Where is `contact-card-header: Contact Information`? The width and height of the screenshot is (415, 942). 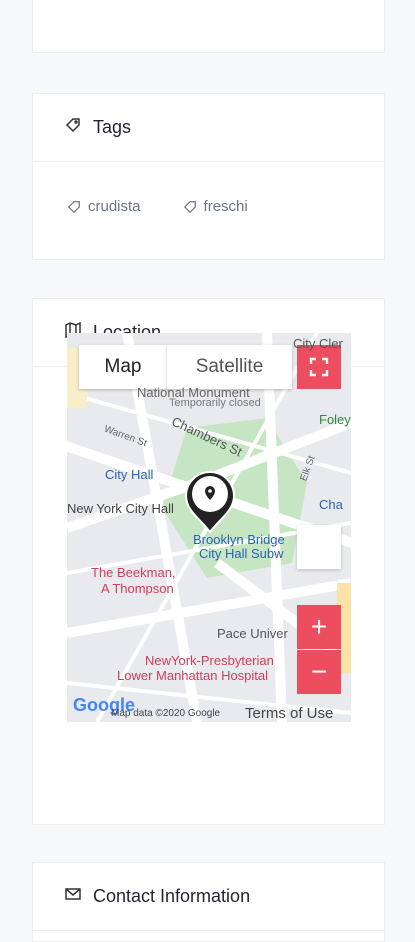 contact-card-header: Contact Information is located at coordinates (208, 897).